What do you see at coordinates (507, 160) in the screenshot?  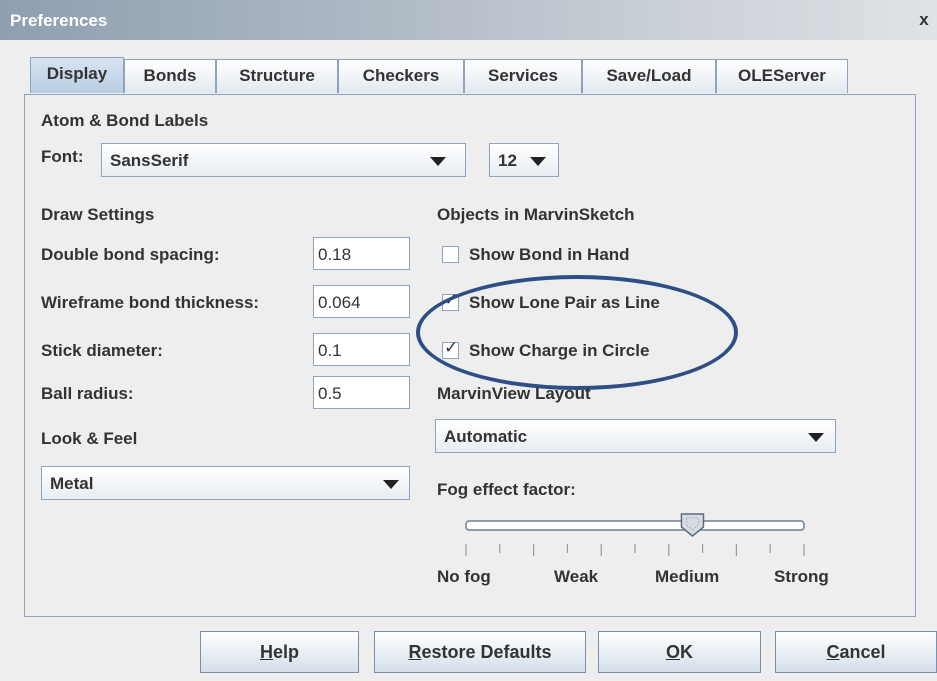 I see `font-size-value: 12` at bounding box center [507, 160].